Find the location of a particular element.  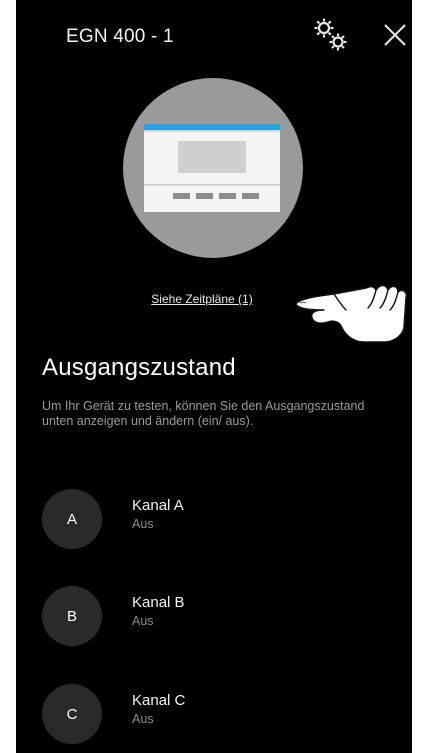

schedules-link-label: Siehe Zeitpläne (1) is located at coordinates (201, 299).